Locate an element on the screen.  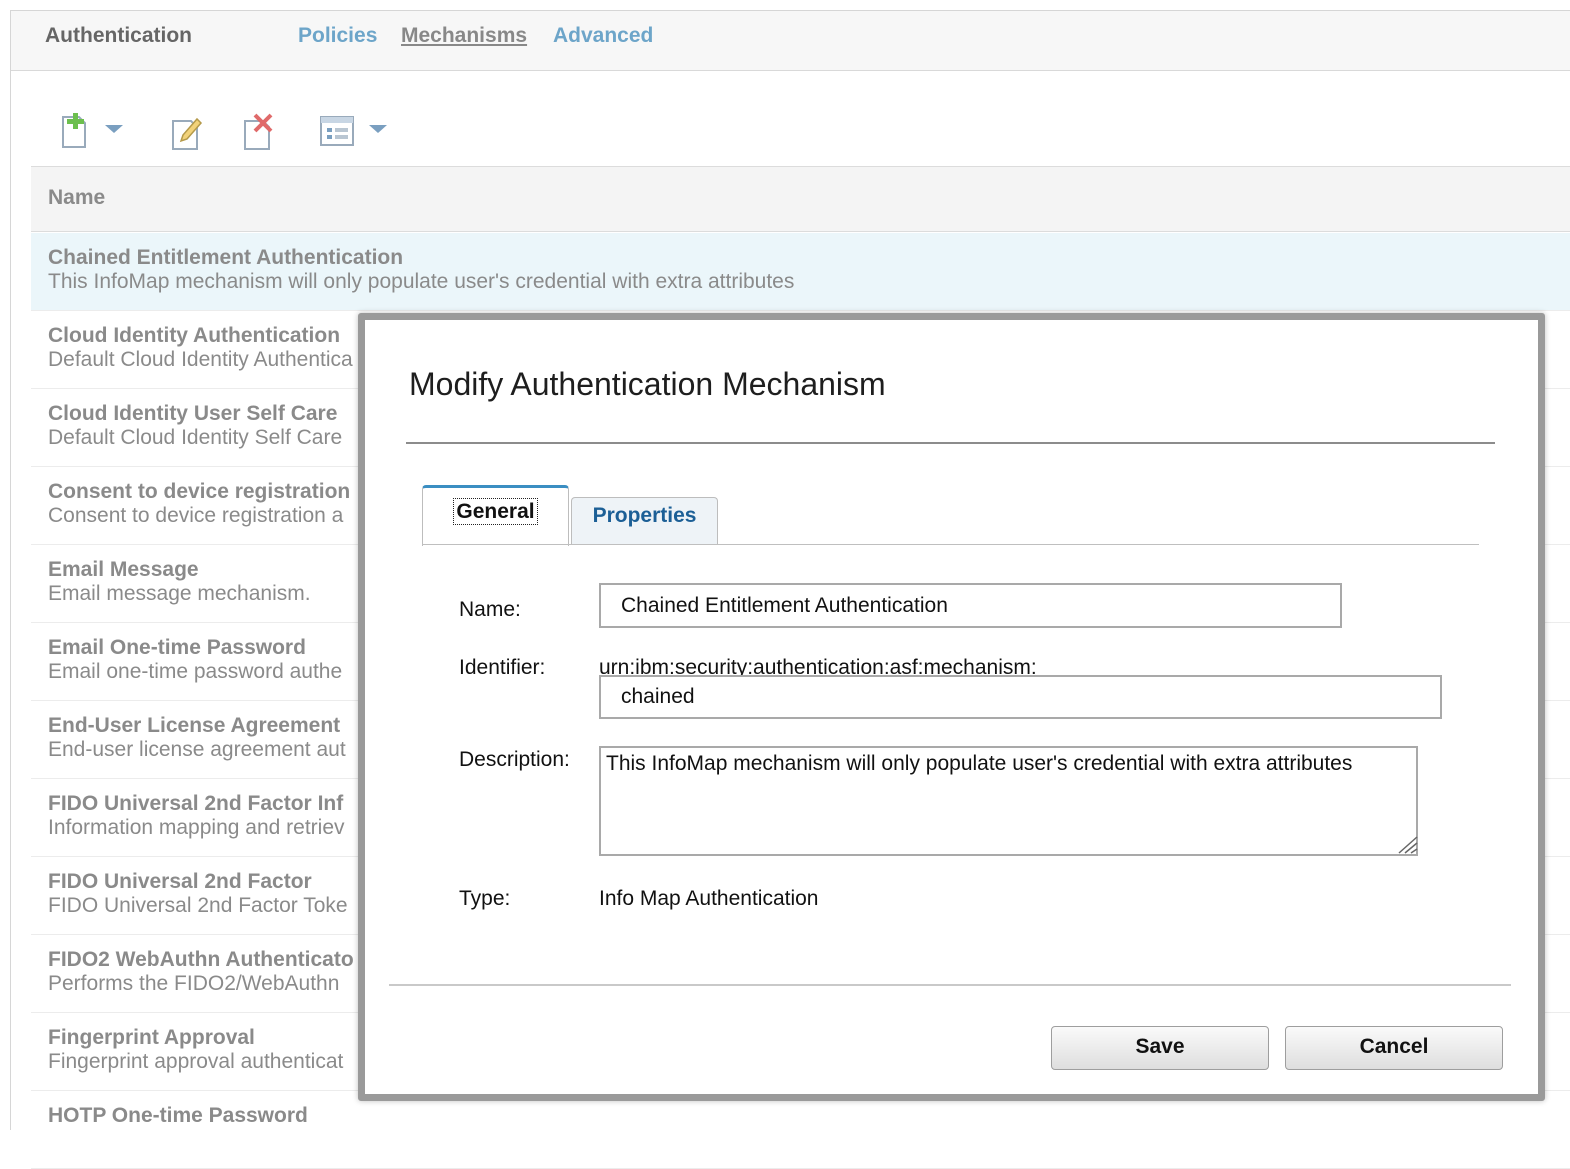
tab-general: General is located at coordinates (495, 515).